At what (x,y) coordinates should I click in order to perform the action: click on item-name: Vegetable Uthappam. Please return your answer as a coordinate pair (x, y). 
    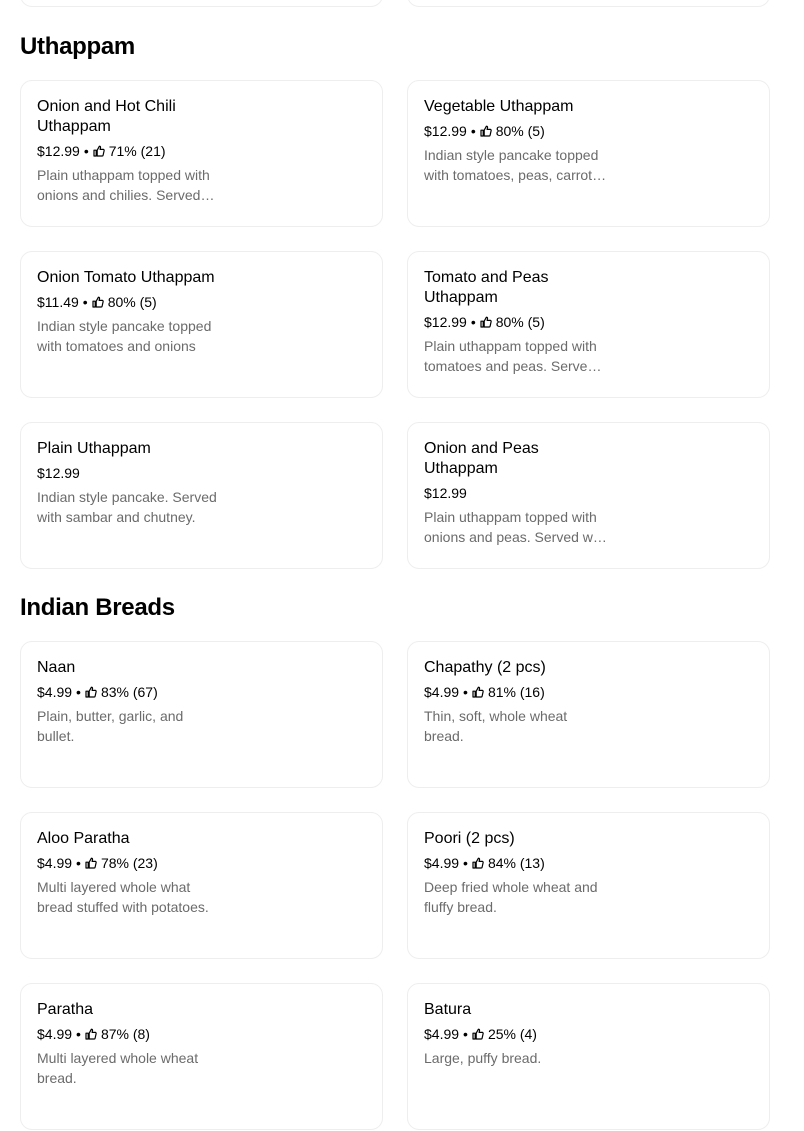
    Looking at the image, I should click on (499, 106).